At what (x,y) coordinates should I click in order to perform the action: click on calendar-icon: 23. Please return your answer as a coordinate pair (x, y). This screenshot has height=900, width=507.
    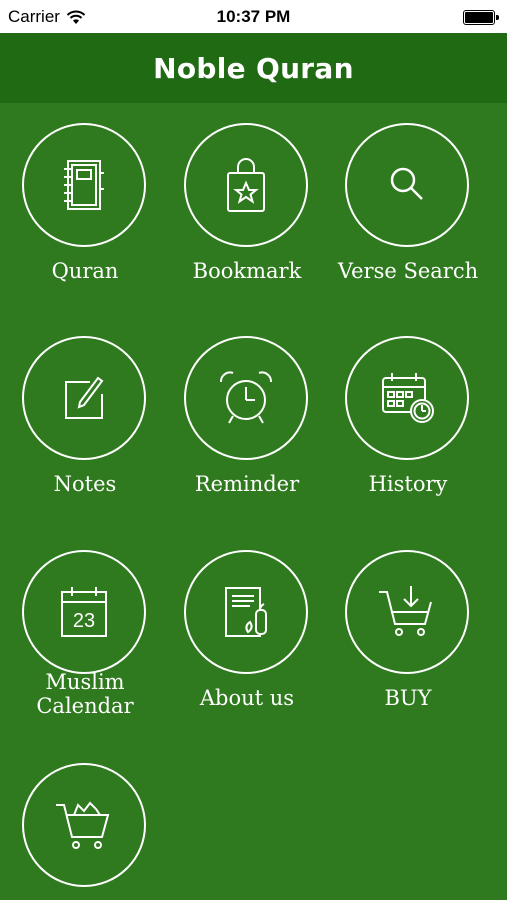
    Looking at the image, I should click on (84, 612).